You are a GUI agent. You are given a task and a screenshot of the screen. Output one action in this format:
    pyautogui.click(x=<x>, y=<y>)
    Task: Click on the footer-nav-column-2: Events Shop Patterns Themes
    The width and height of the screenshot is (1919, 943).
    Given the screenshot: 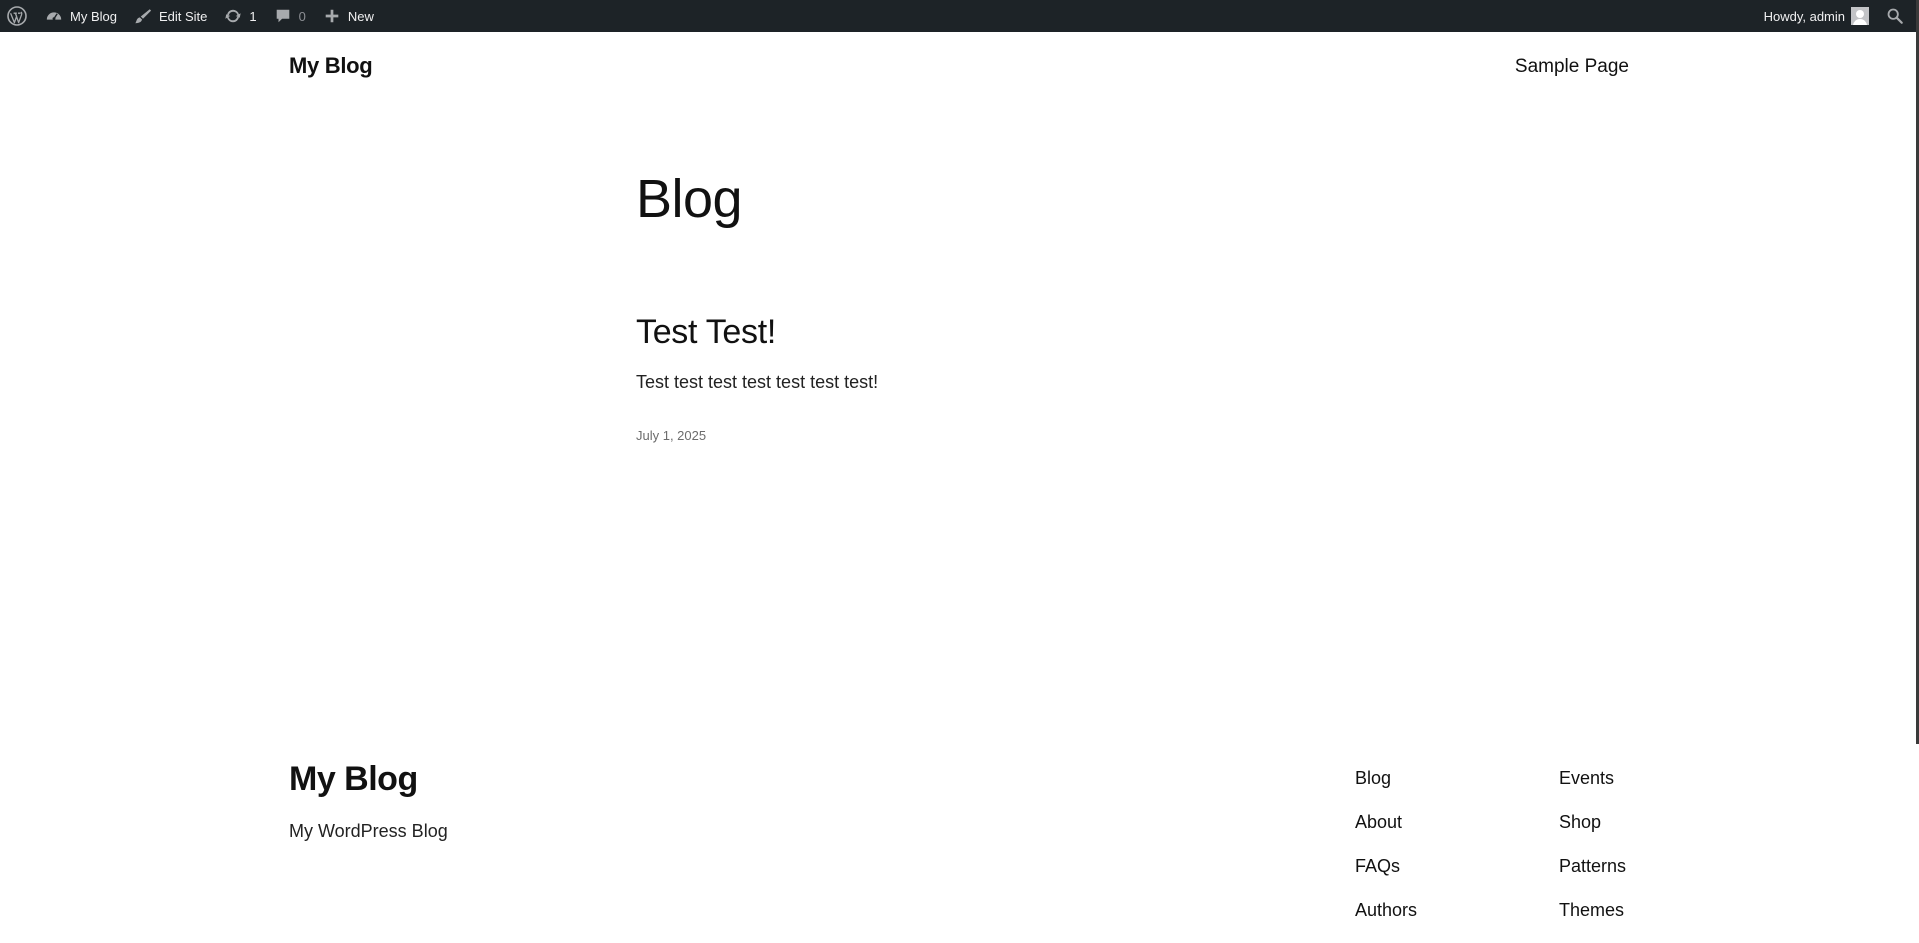 What is the action you would take?
    pyautogui.click(x=1592, y=855)
    